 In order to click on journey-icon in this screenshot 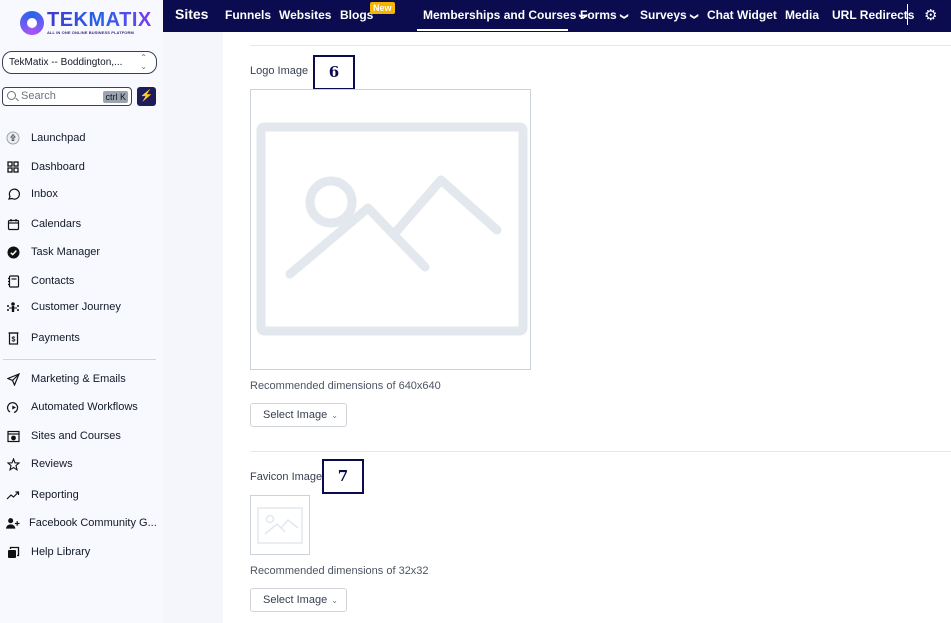, I will do `click(13, 307)`.